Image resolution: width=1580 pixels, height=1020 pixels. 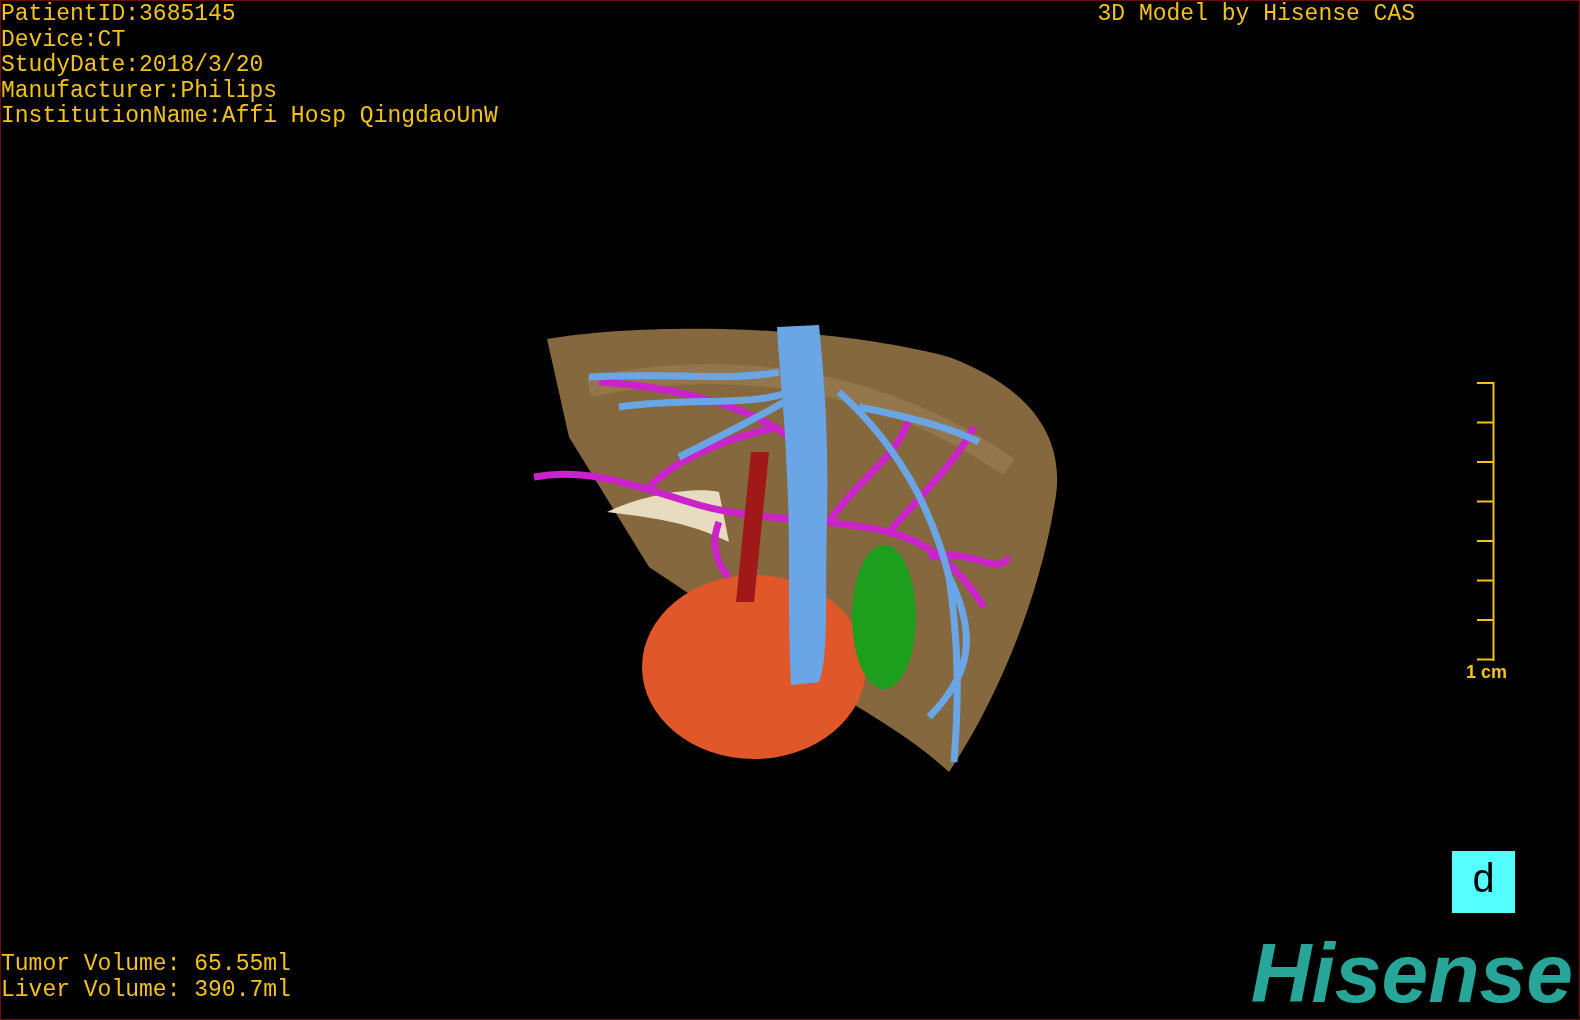 What do you see at coordinates (1486, 671) in the screenshot?
I see `scale-label: 1 cm` at bounding box center [1486, 671].